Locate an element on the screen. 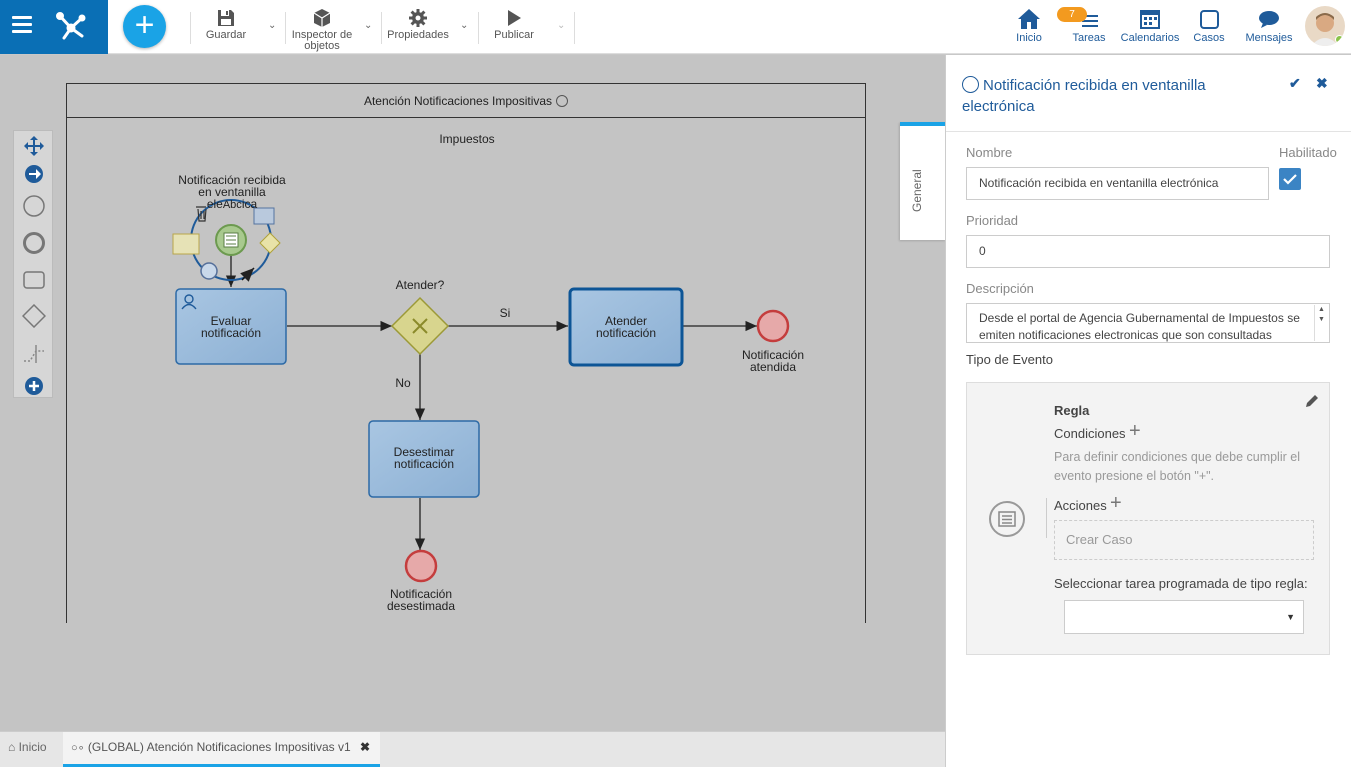 The width and height of the screenshot is (1351, 767). gear-icon is located at coordinates (418, 18).